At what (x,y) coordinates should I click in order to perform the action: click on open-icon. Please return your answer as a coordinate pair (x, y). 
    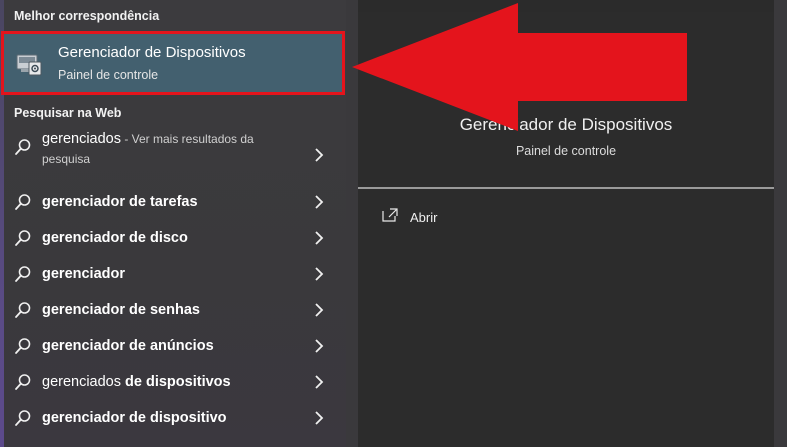
    Looking at the image, I should click on (390, 215).